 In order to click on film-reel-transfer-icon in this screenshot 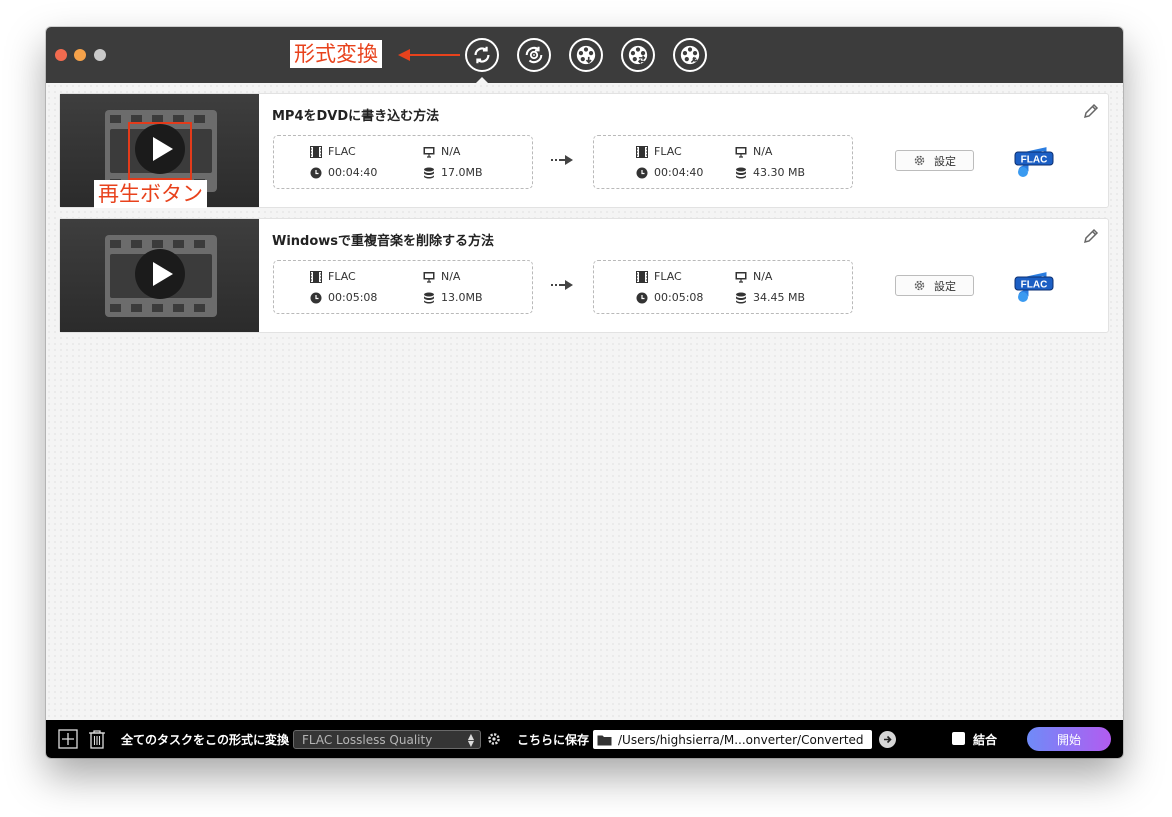, I will do `click(638, 55)`.